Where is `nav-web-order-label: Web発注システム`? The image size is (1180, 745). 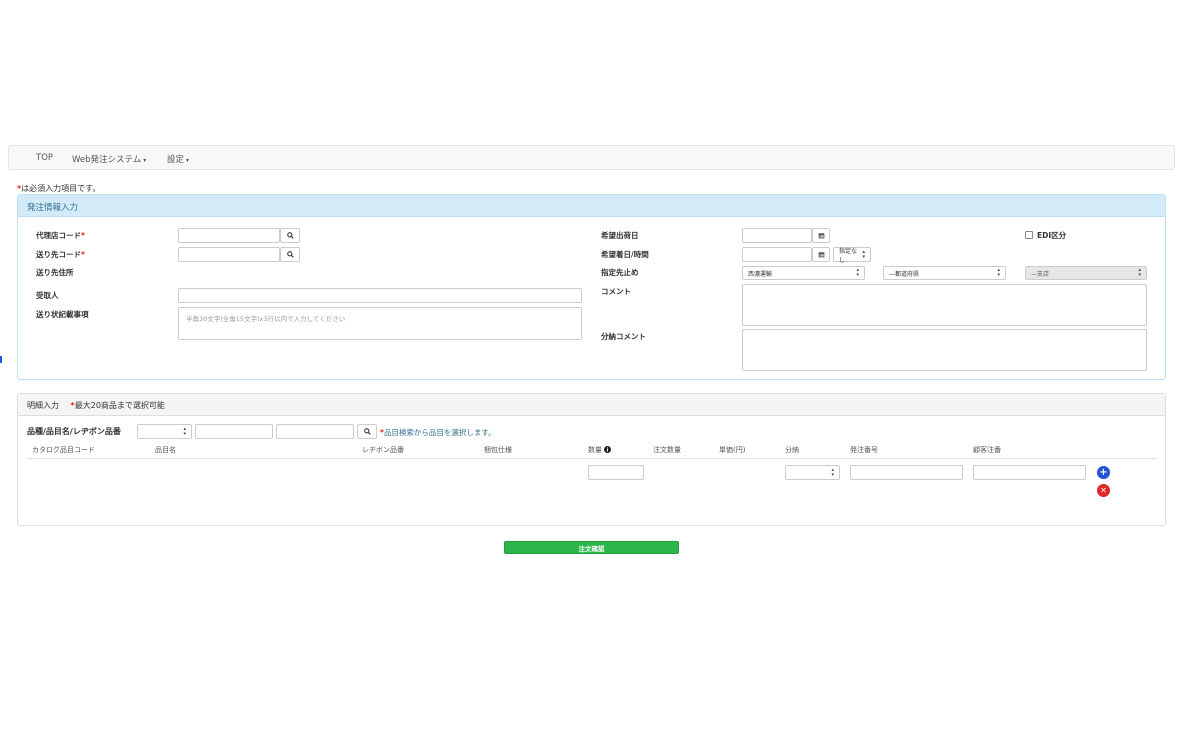
nav-web-order-label: Web発注システム is located at coordinates (107, 160).